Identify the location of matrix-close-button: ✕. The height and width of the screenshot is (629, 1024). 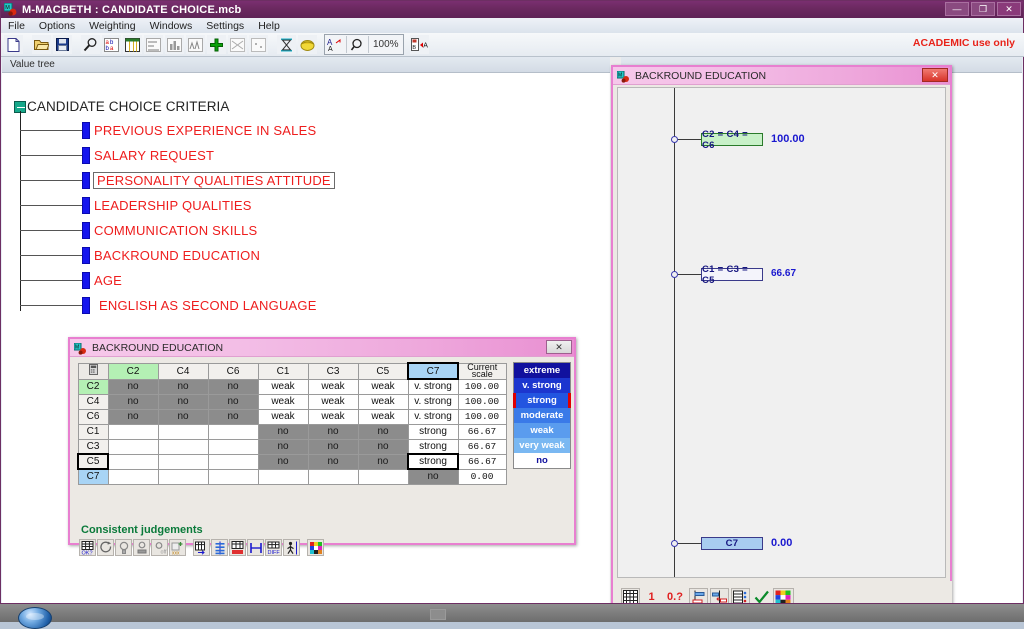
(559, 347).